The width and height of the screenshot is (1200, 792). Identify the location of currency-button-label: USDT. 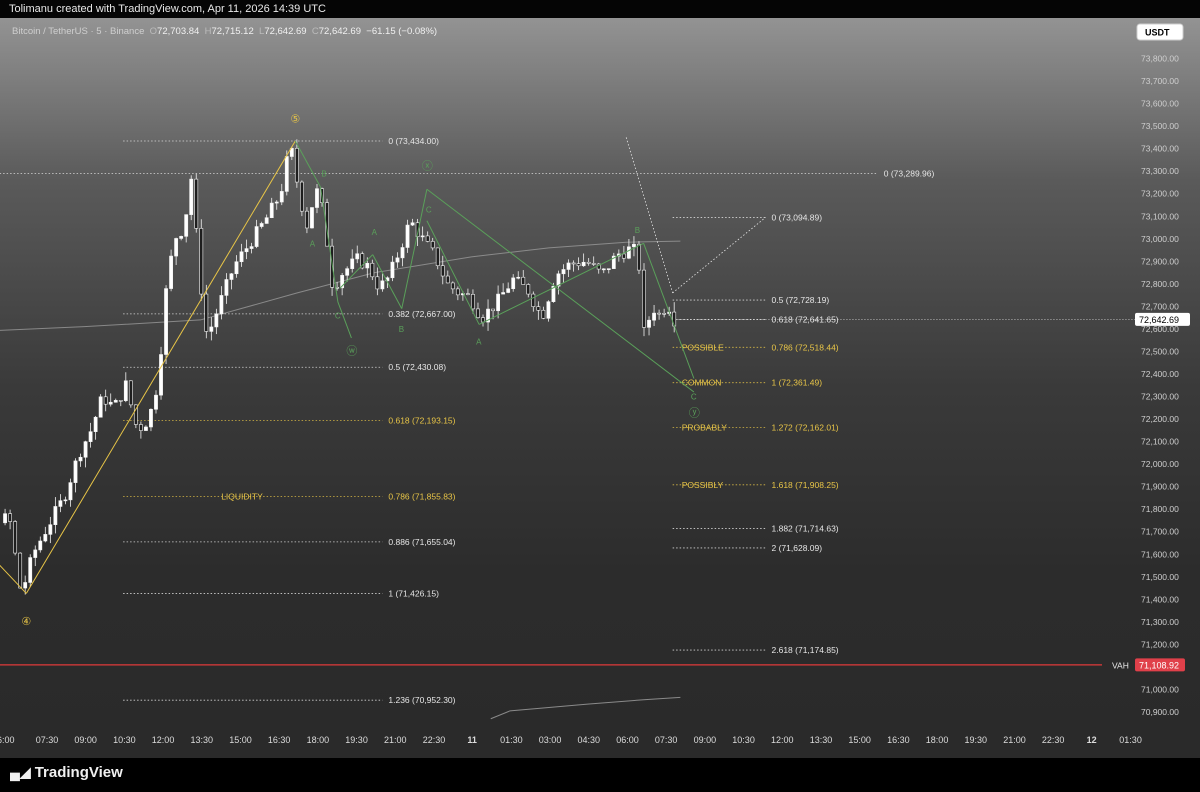
(1157, 33).